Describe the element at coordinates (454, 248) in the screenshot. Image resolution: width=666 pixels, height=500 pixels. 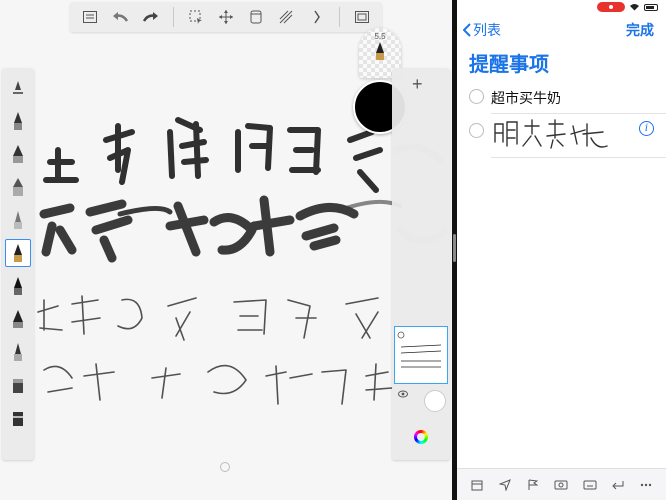
I see `split-view-handle` at that location.